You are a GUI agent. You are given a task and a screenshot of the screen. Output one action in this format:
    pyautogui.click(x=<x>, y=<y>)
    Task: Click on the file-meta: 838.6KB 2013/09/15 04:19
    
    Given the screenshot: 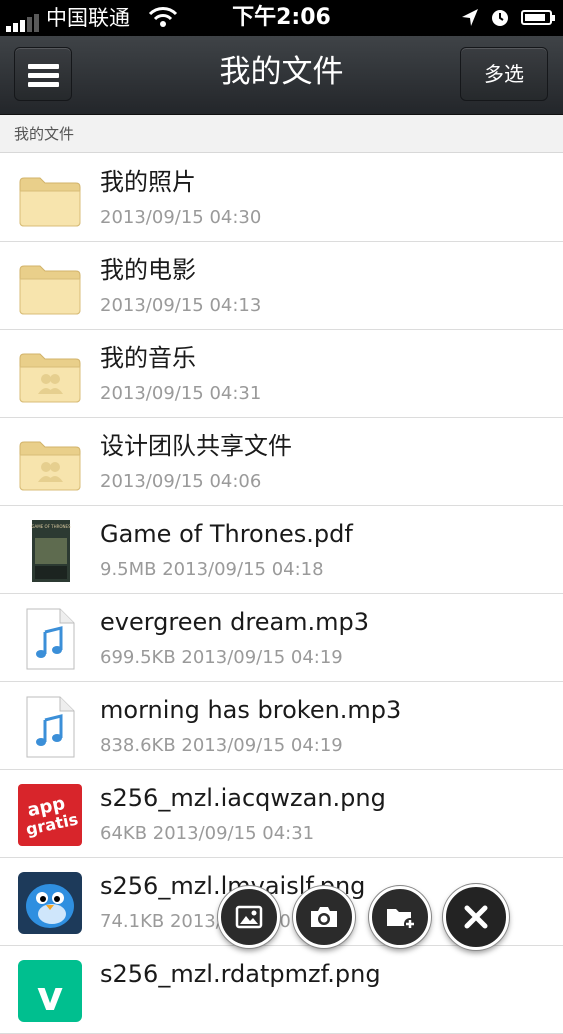 What is the action you would take?
    pyautogui.click(x=221, y=745)
    